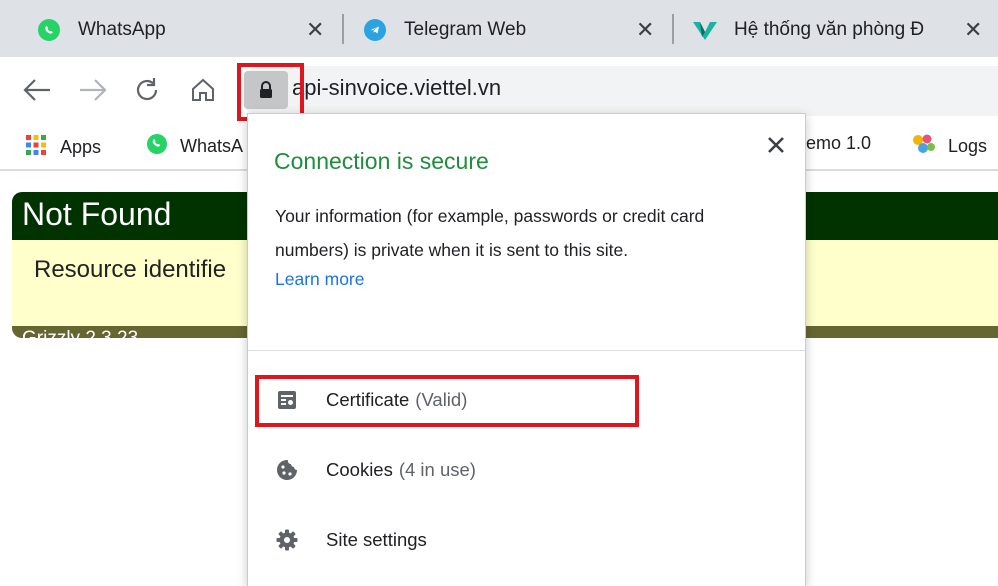 The width and height of the screenshot is (998, 586). I want to click on tab-he-thong: Hệ thống văn phòng Đ ✕, so click(842, 30).